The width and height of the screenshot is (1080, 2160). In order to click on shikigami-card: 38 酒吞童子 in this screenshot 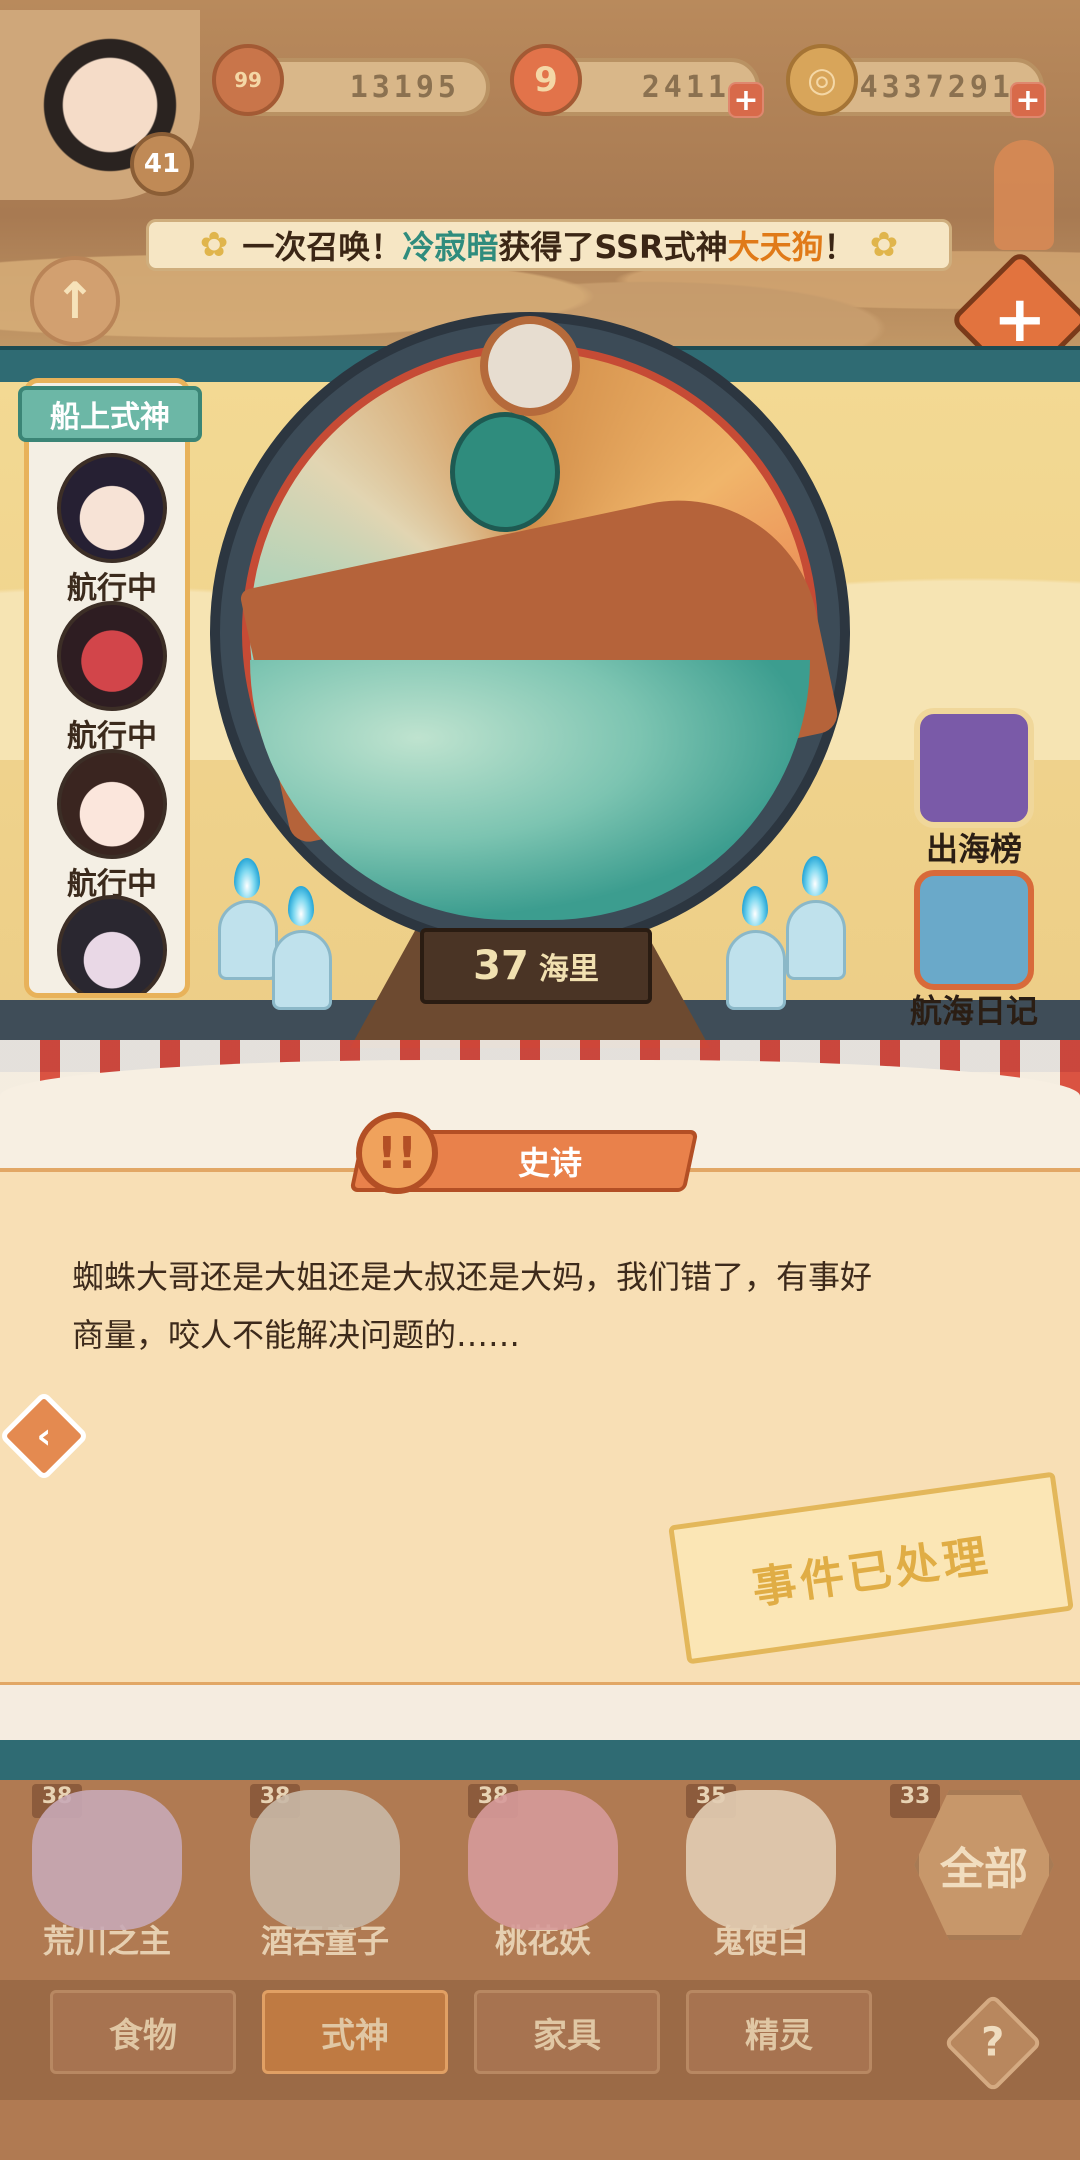, I will do `click(325, 1873)`.